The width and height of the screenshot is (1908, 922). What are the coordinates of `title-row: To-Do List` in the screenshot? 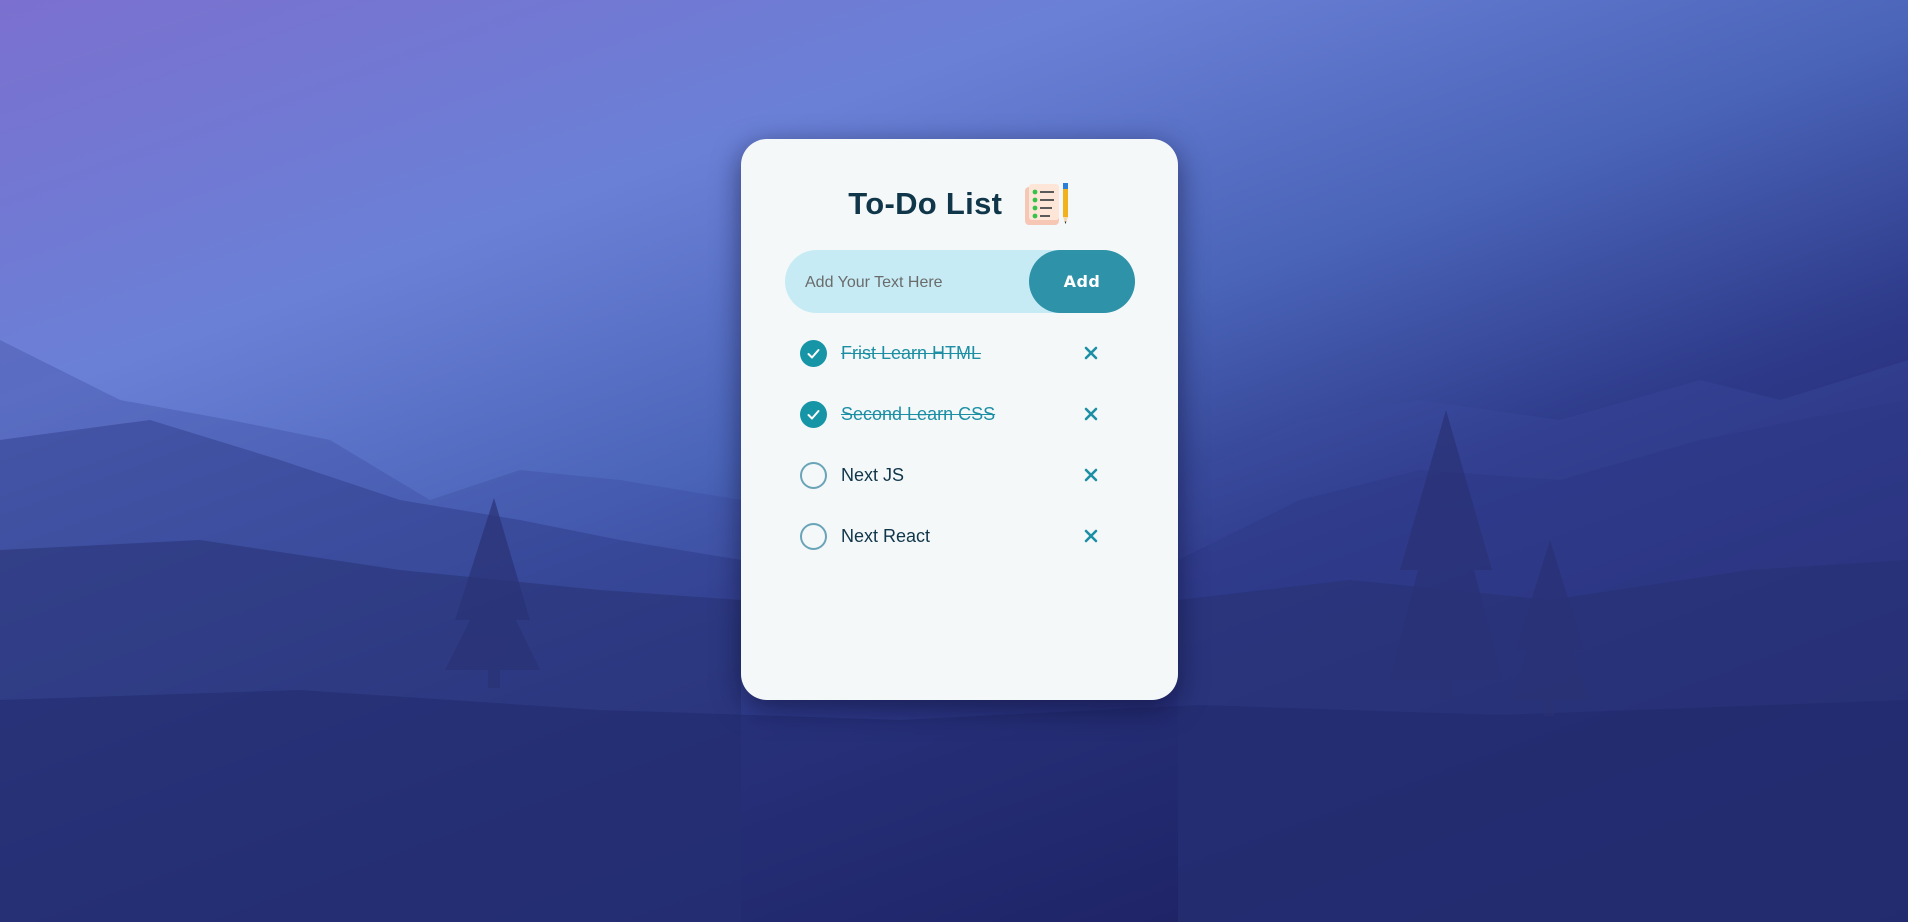 It's located at (959, 206).